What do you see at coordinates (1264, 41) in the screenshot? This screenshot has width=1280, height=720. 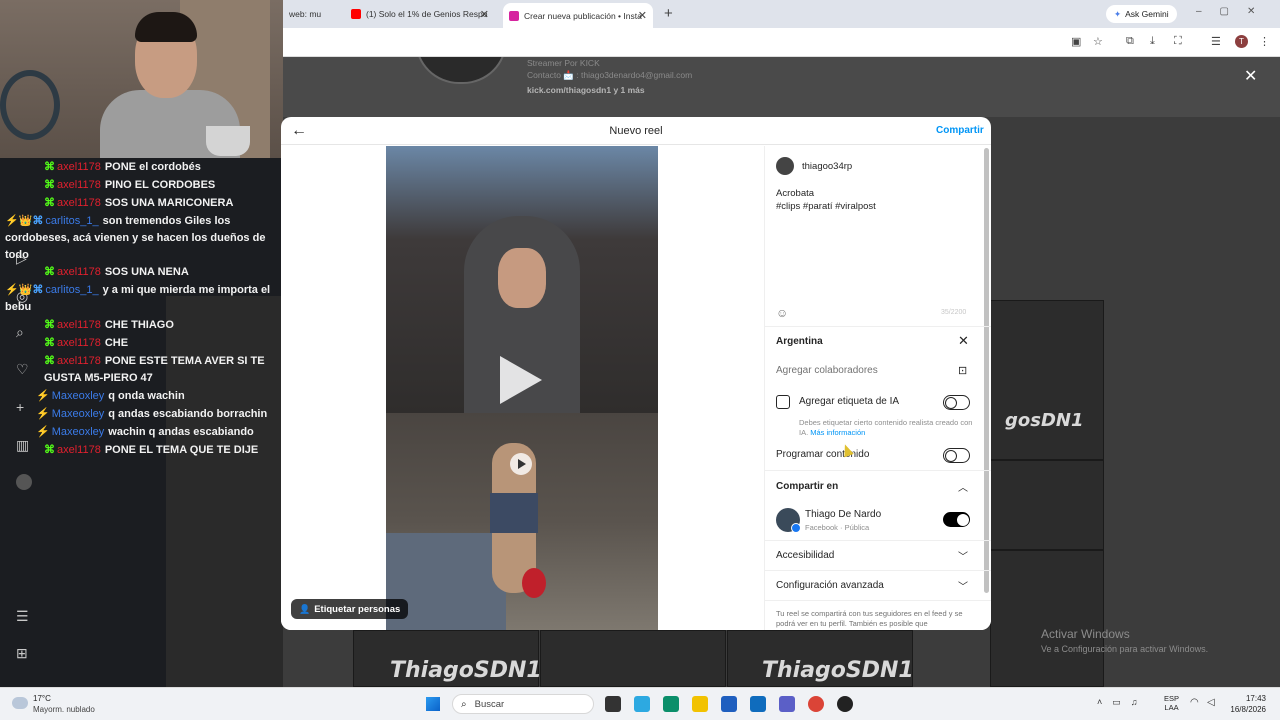 I see `menu-dots-icon: ⋮` at bounding box center [1264, 41].